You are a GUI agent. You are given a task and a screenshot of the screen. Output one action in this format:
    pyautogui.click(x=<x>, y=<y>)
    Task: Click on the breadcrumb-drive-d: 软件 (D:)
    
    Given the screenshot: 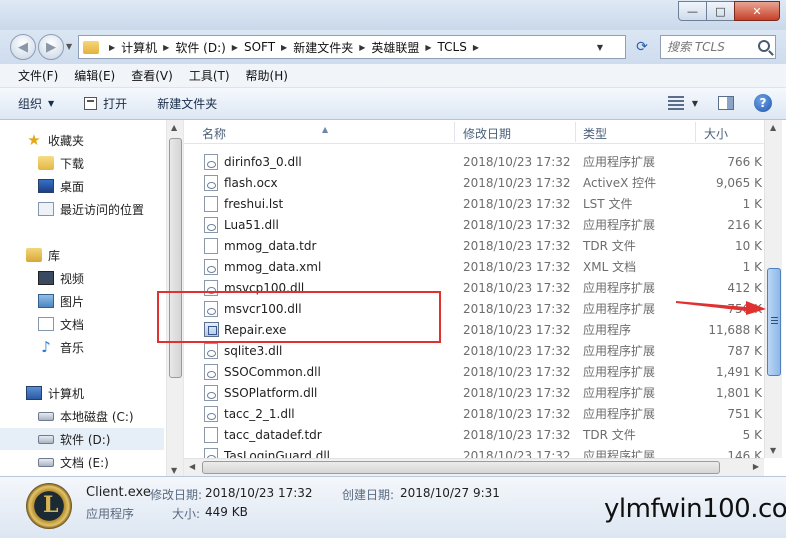 What is the action you would take?
    pyautogui.click(x=200, y=47)
    